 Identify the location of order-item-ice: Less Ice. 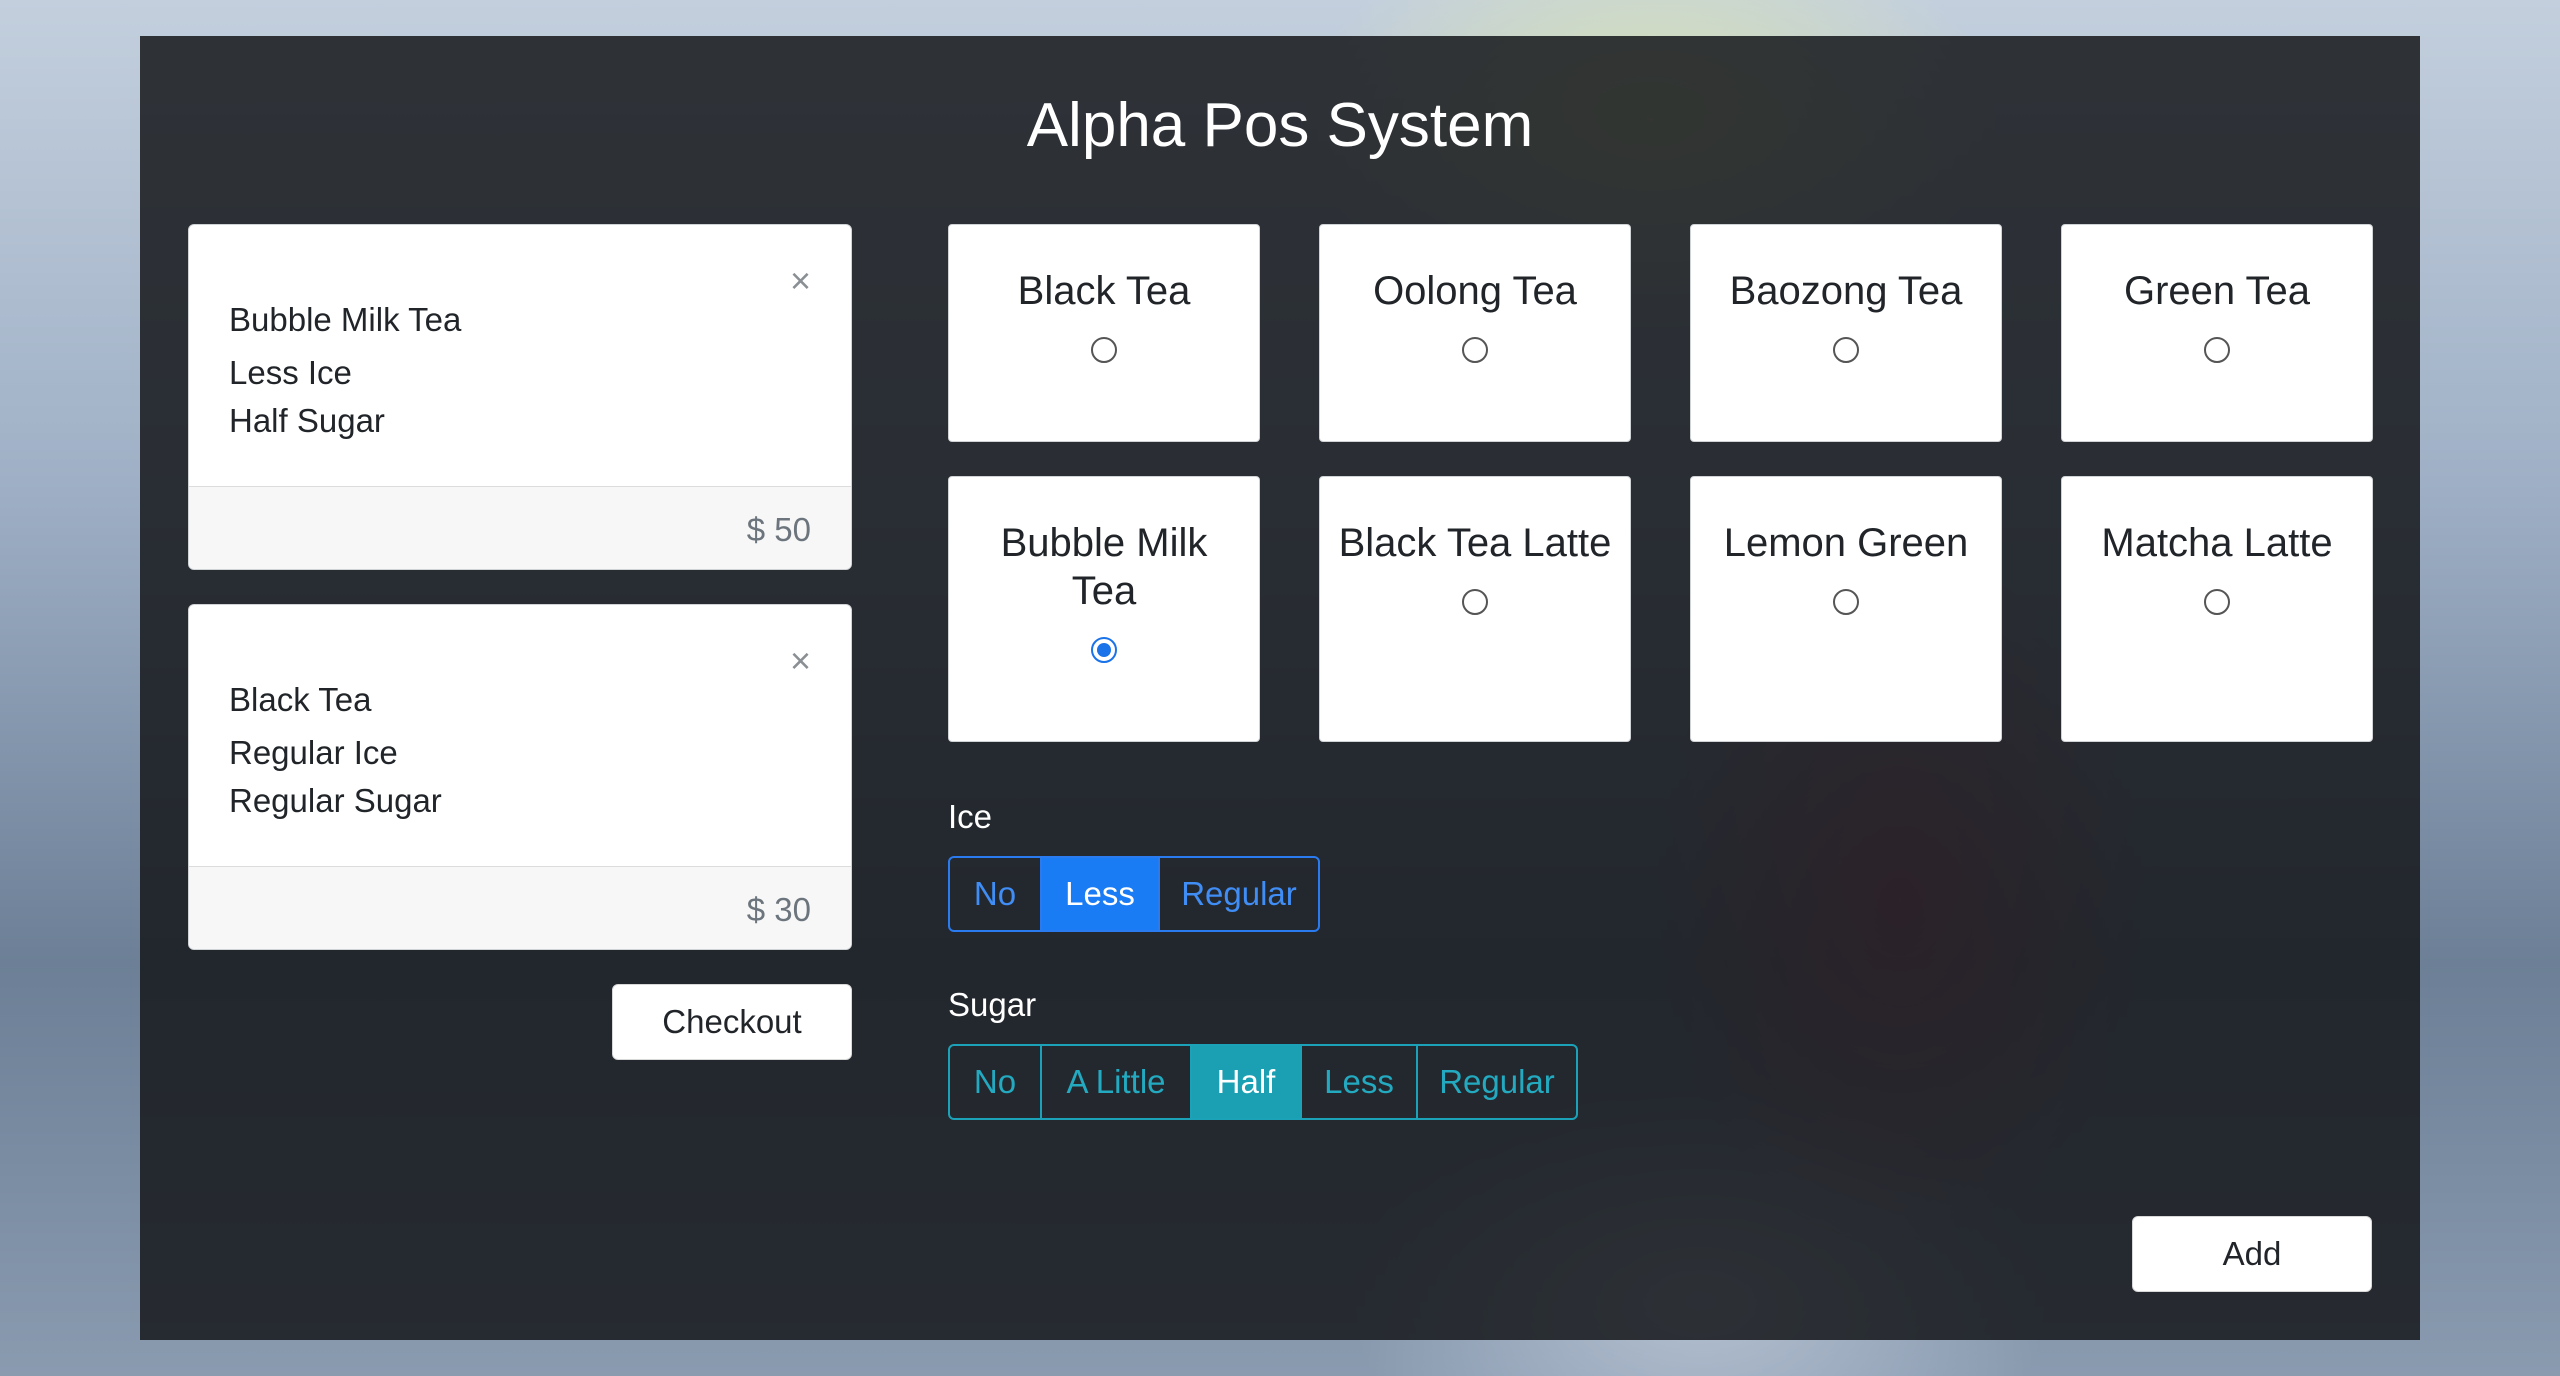
(290, 372).